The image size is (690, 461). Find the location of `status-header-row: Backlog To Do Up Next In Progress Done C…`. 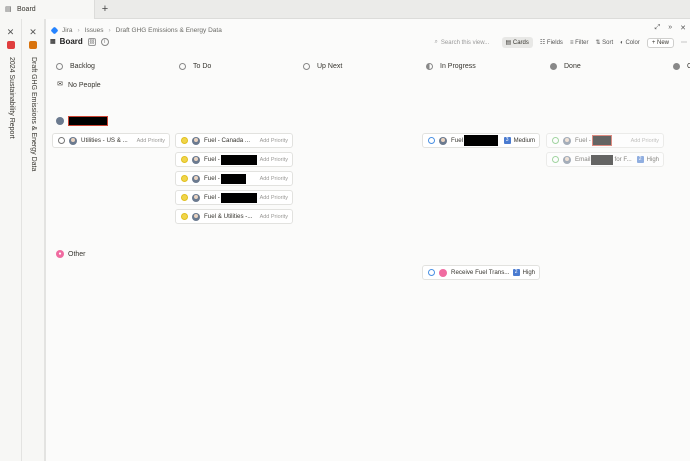

status-header-row: Backlog To Do Up Next In Progress Done C… is located at coordinates (368, 68).